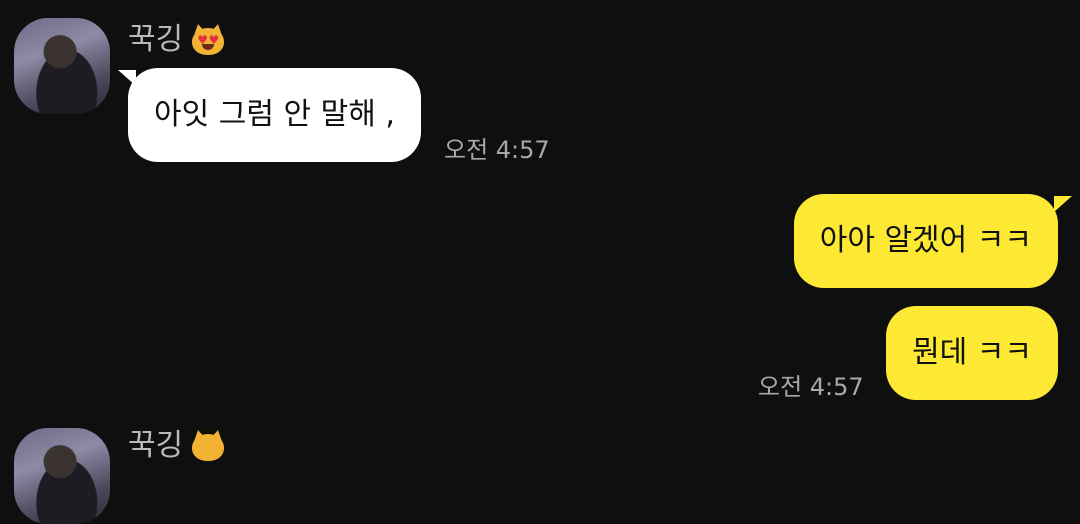  I want to click on message-text: 아잇 그럼 안 말해 ,, so click(274, 114).